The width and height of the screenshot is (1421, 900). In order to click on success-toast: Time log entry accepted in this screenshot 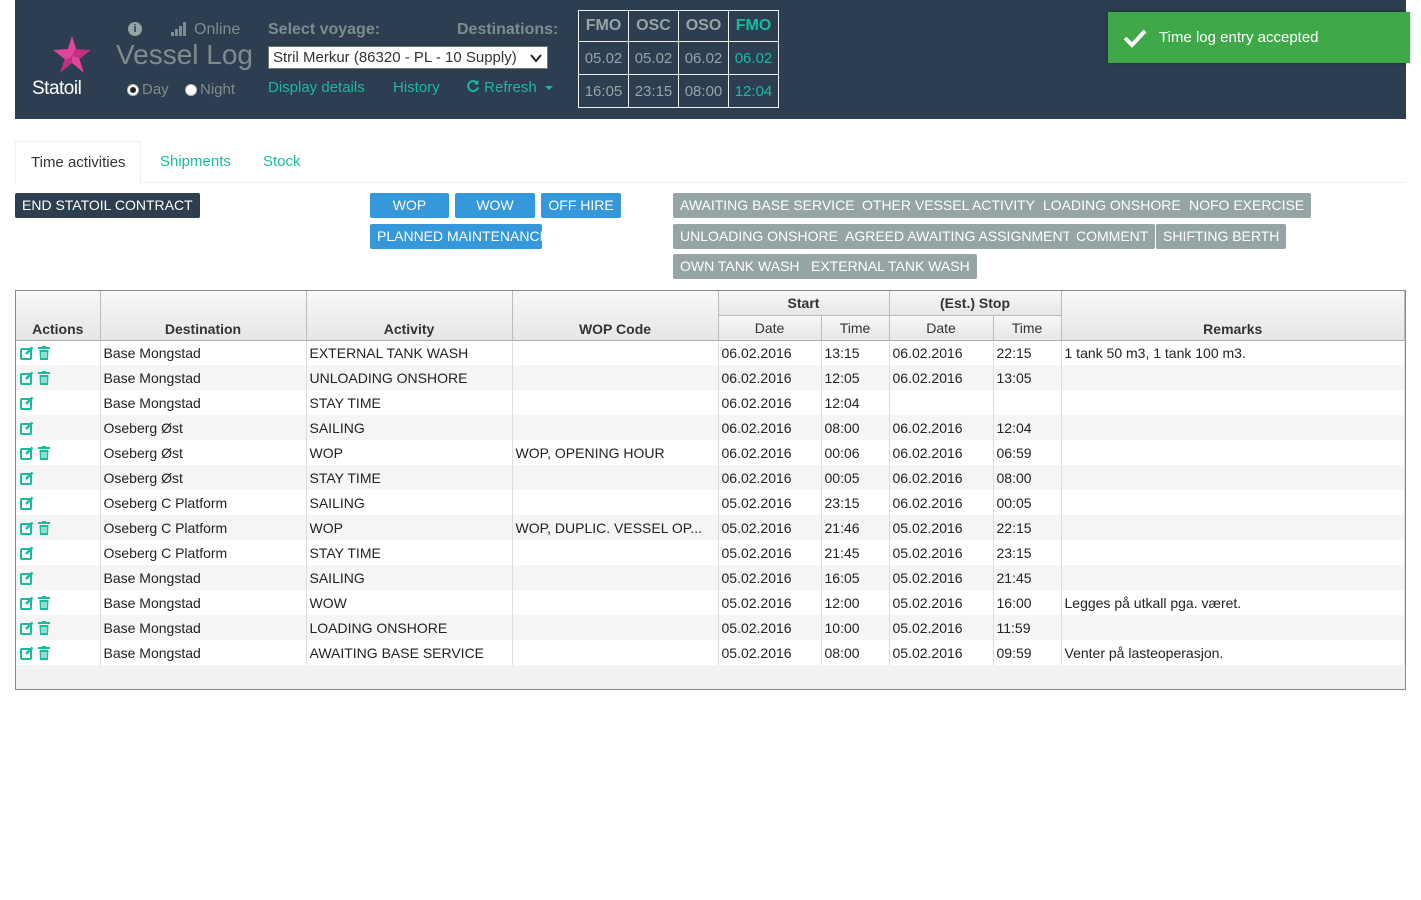, I will do `click(1259, 37)`.